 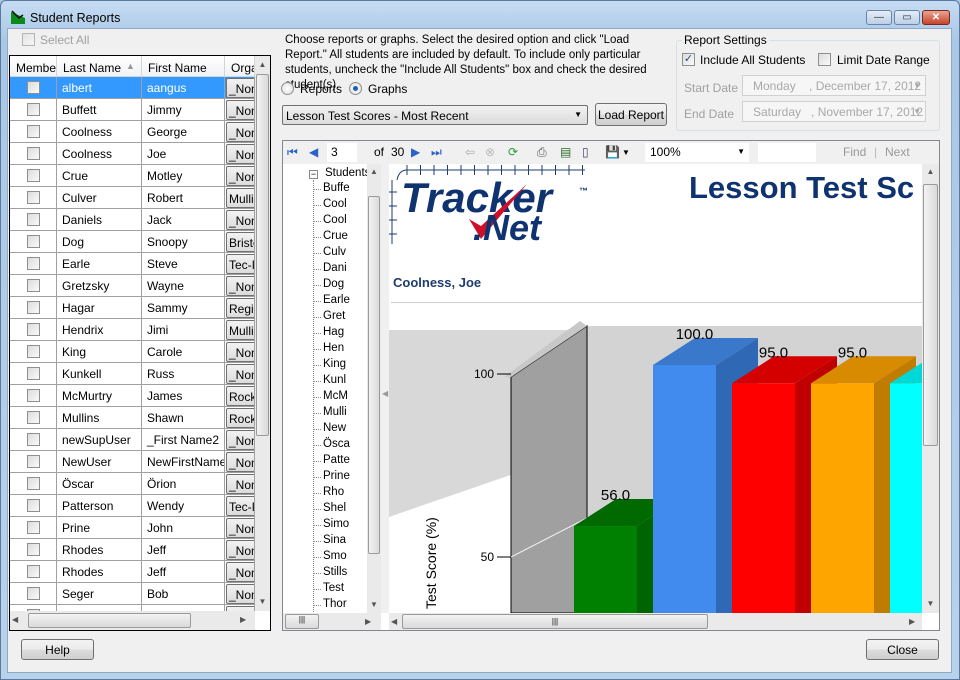 What do you see at coordinates (183, 285) in the screenshot?
I see `first-name-cell: Wayne` at bounding box center [183, 285].